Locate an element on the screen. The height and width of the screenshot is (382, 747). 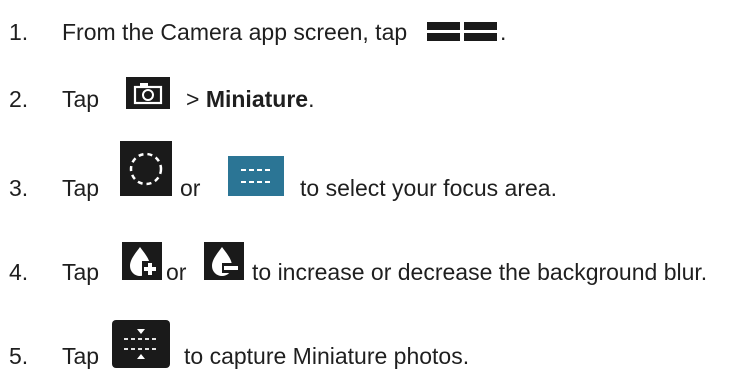
step-text: to select your focus area. is located at coordinates (428, 188).